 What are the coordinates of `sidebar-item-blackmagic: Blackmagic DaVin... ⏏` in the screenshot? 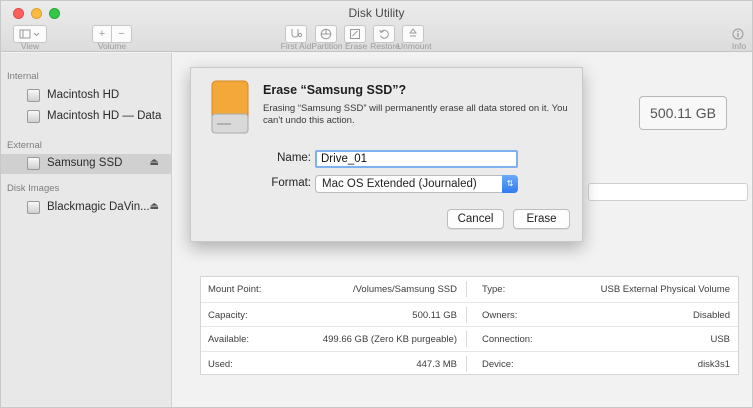 It's located at (86, 208).